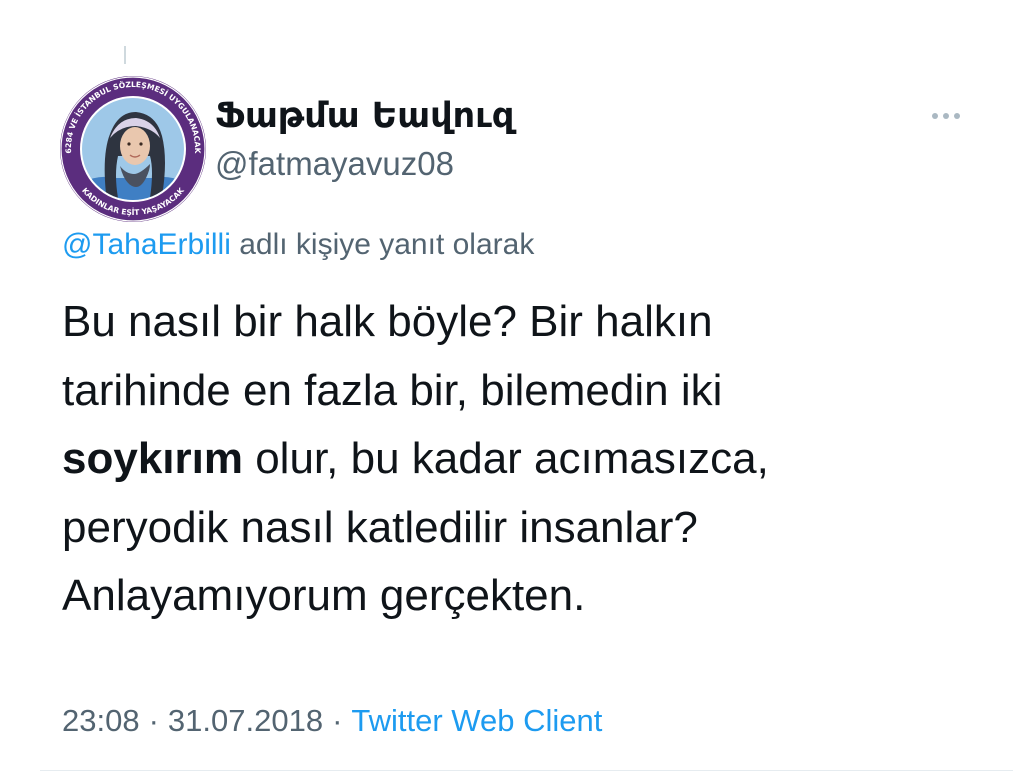 The width and height of the screenshot is (1013, 777). I want to click on tweet-line-4: peryodik nasıl katledilir insanlar?, so click(380, 527).